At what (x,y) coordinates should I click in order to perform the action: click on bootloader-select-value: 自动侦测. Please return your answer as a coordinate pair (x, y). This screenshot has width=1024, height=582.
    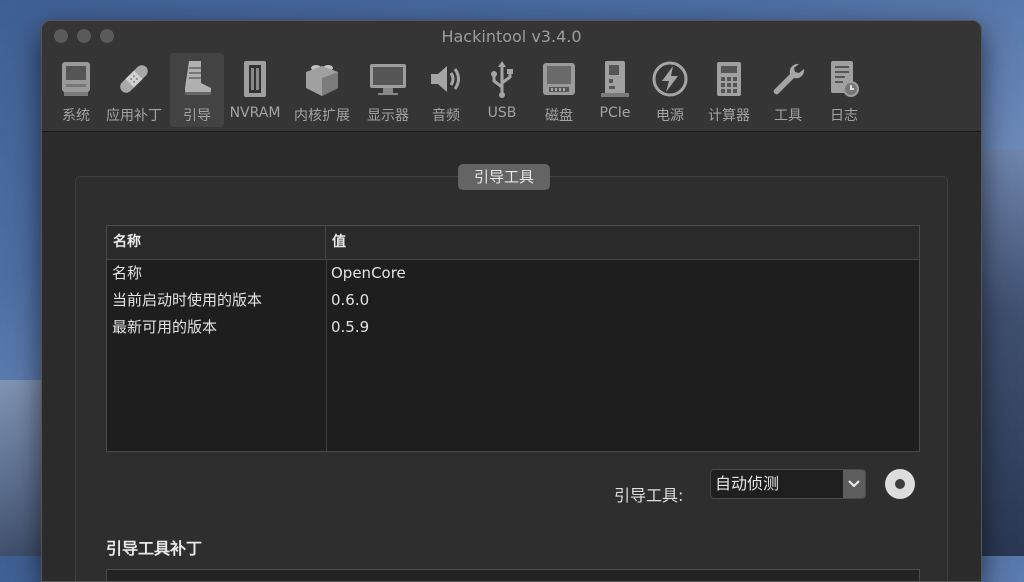
    Looking at the image, I should click on (747, 483).